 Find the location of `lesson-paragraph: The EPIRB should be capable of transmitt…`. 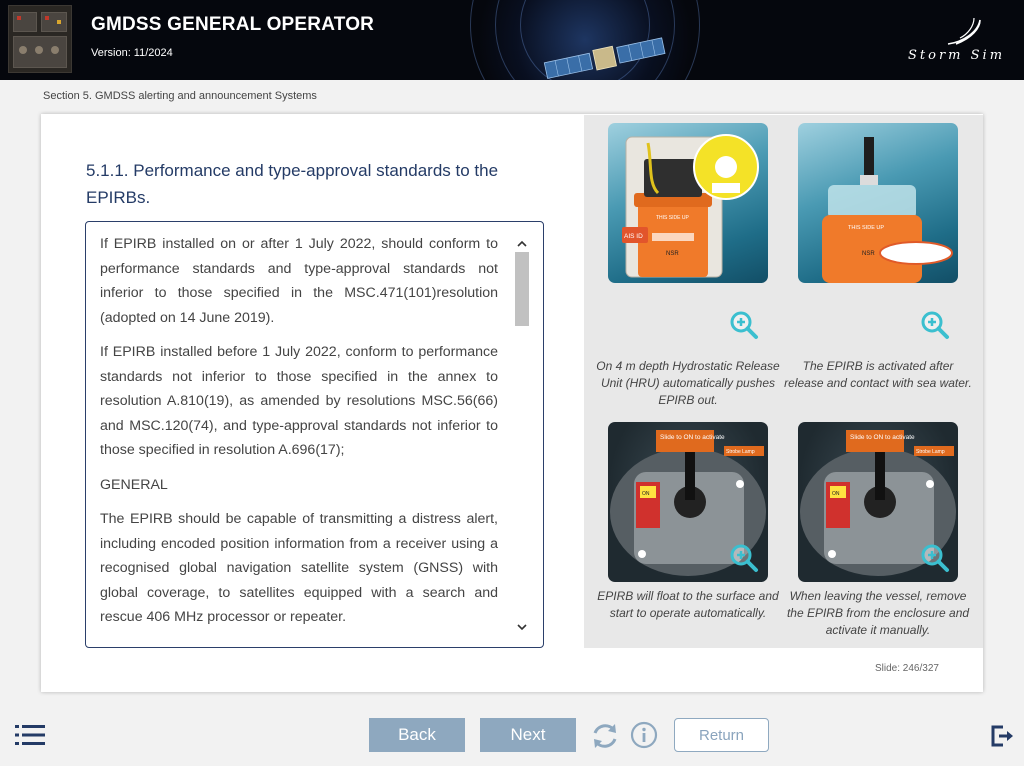

lesson-paragraph: The EPIRB should be capable of transmitt… is located at coordinates (299, 568).